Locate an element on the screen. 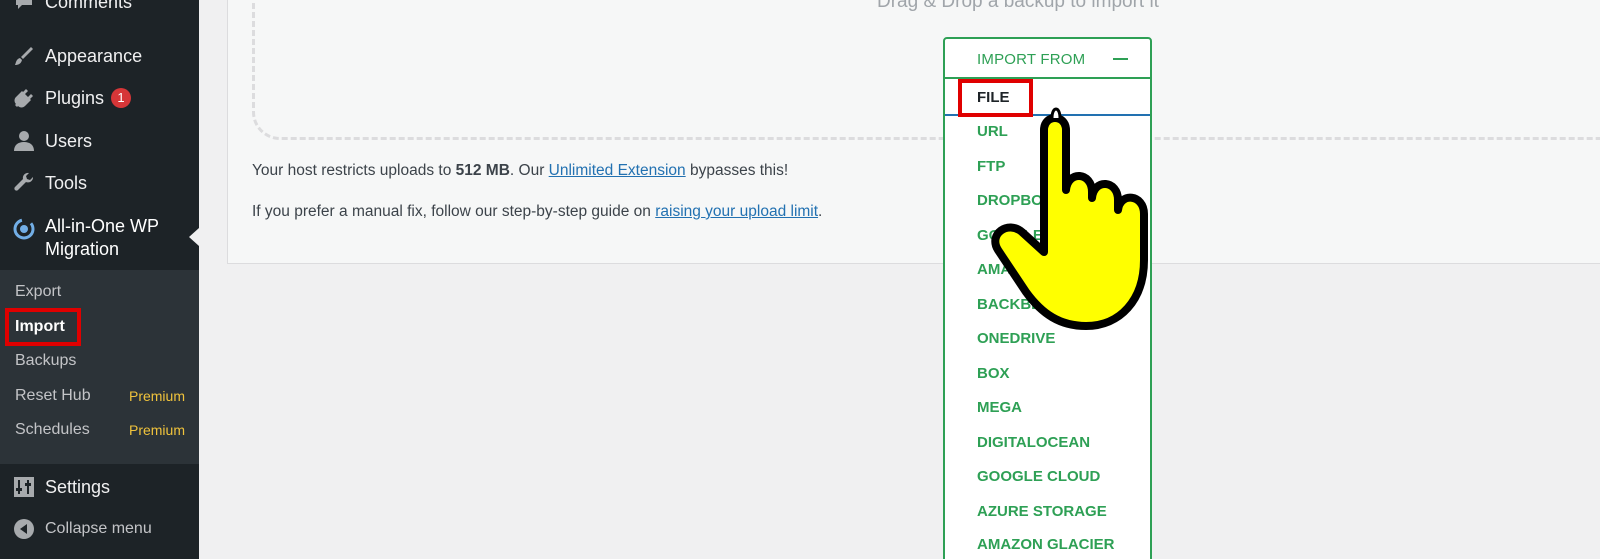 Image resolution: width=1600 pixels, height=559 pixels. pointing-hand-icon is located at coordinates (1080, 217).